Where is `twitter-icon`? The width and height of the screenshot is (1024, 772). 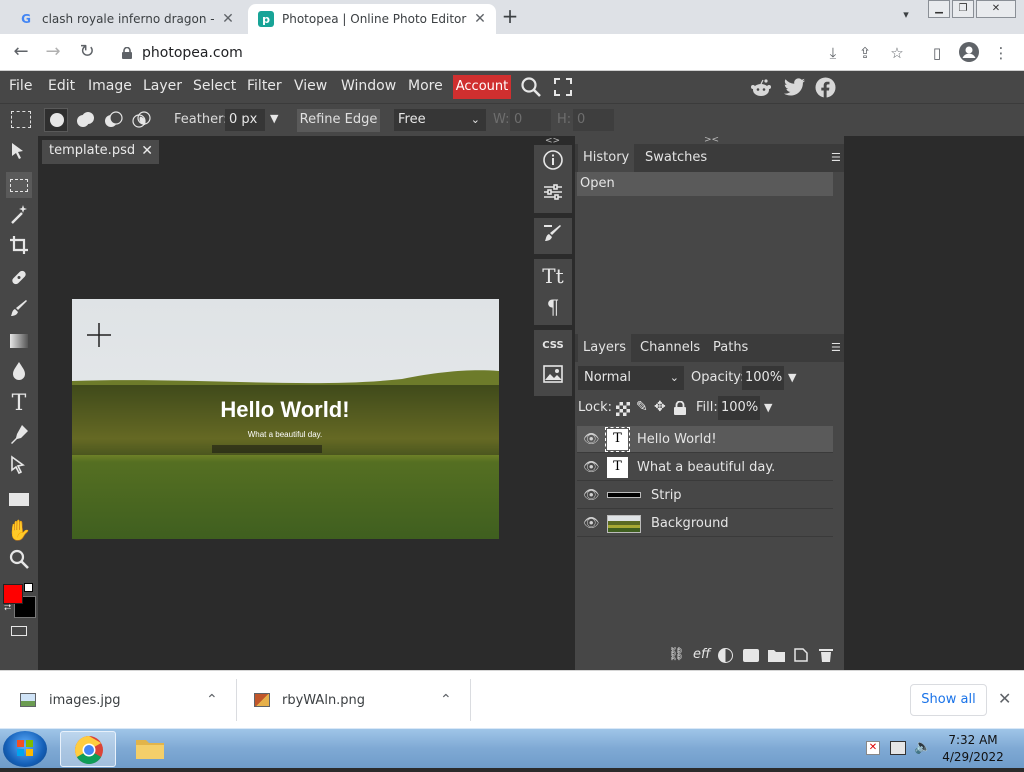
twitter-icon is located at coordinates (795, 89).